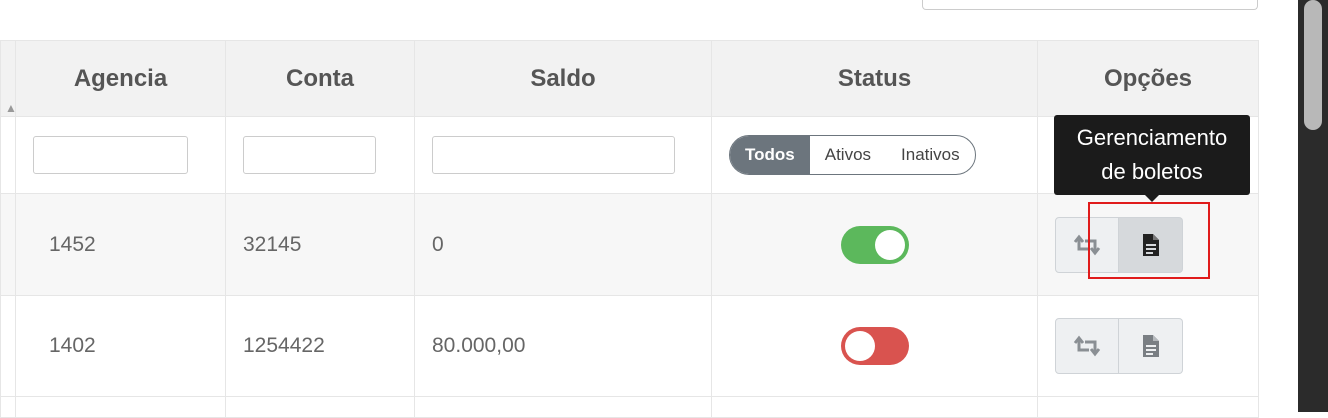 This screenshot has height=418, width=1328. Describe the element at coordinates (1152, 198) in the screenshot. I see `tooltip-arrow` at that location.